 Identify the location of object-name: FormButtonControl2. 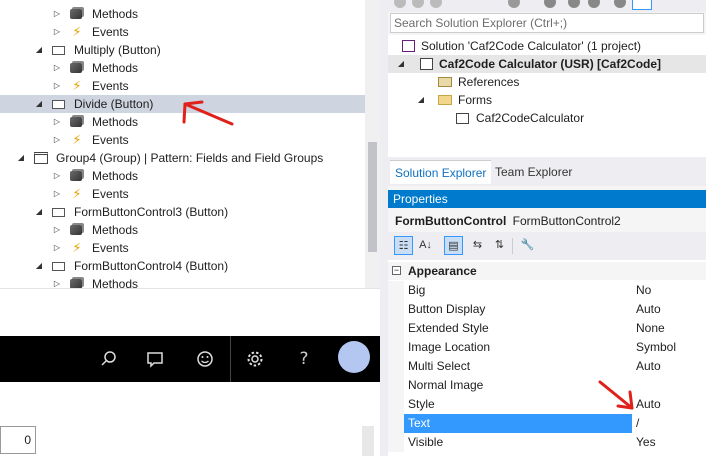
(566, 221).